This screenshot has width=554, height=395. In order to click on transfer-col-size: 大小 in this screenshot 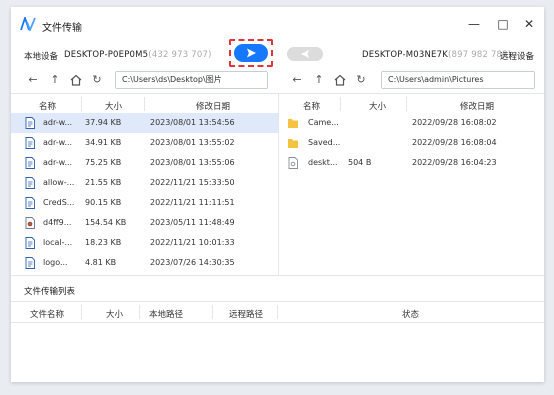, I will do `click(114, 314)`.